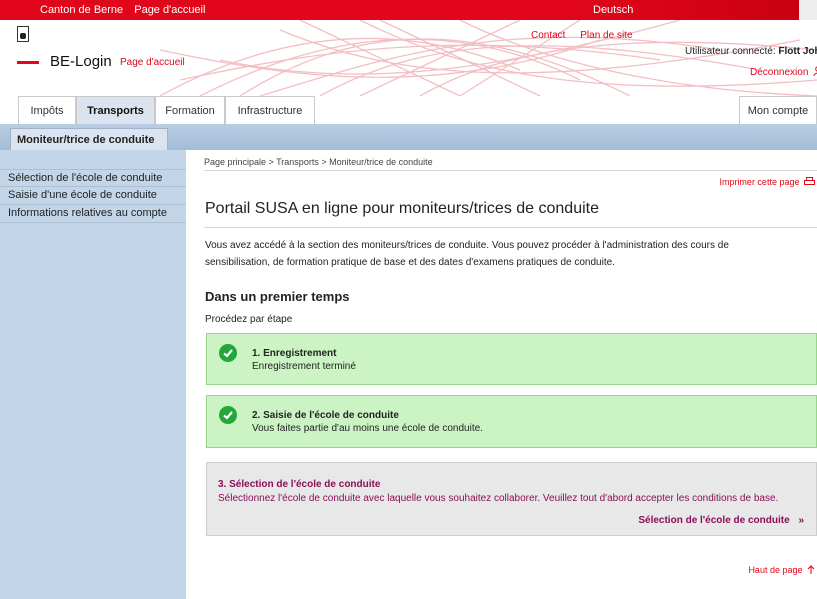 The width and height of the screenshot is (817, 599). Describe the element at coordinates (613, 10) in the screenshot. I see `language-switch: Deutsch` at that location.